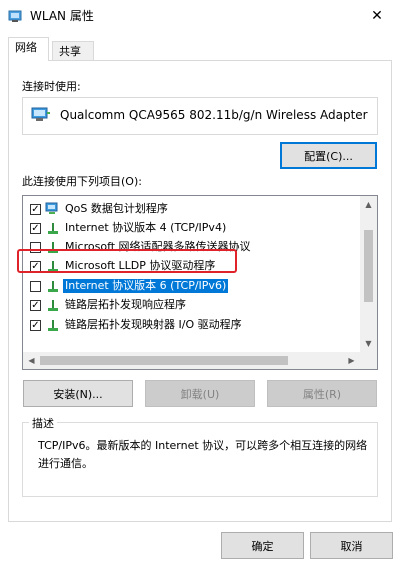 This screenshot has width=400, height=568. What do you see at coordinates (15, 16) in the screenshot?
I see `network-adapter-icon` at bounding box center [15, 16].